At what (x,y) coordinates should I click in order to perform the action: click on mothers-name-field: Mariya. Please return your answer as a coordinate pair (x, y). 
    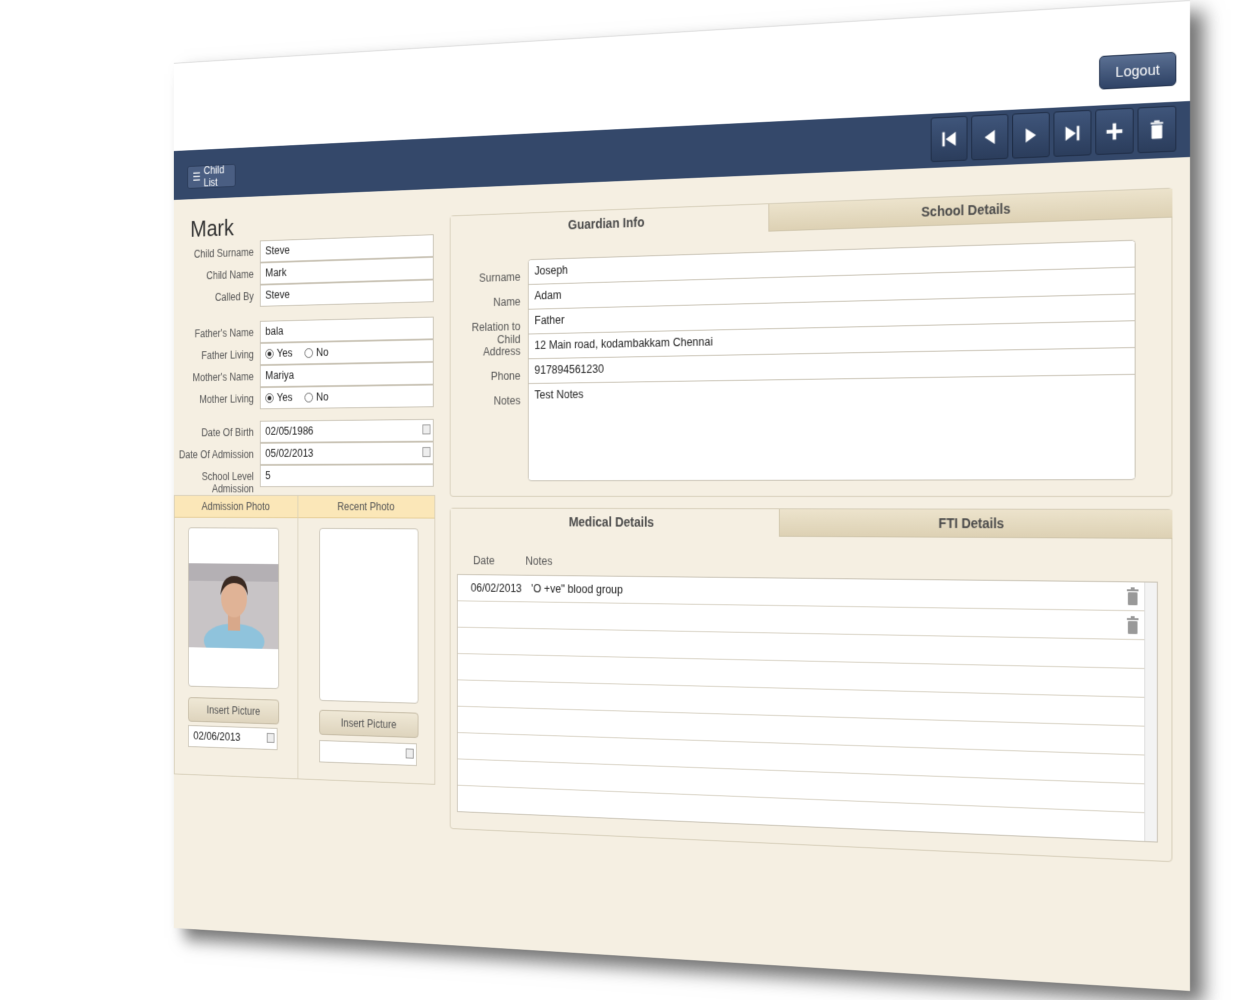
    Looking at the image, I should click on (346, 374).